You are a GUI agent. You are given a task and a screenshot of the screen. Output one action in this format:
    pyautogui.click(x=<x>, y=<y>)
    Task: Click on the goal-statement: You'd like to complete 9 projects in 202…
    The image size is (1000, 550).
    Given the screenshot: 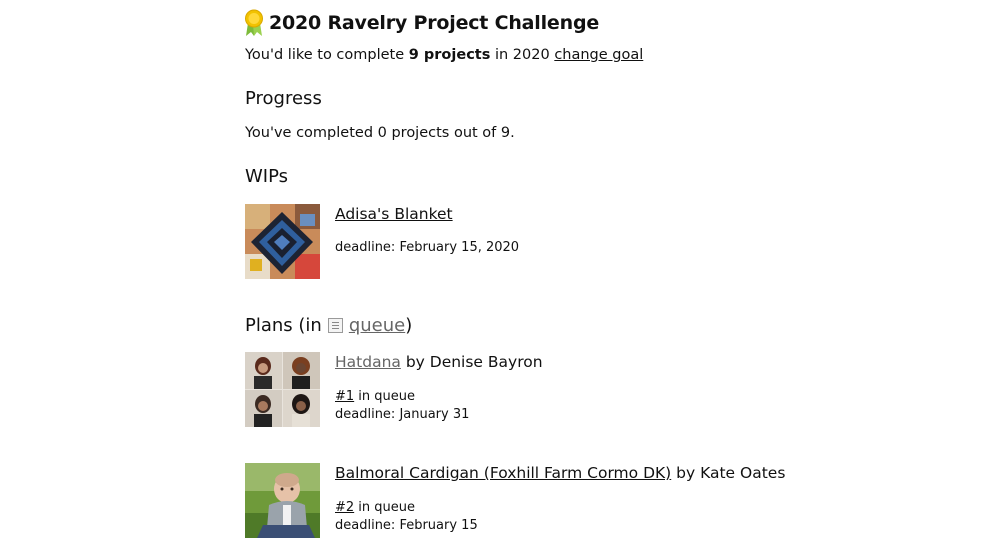 What is the action you would take?
    pyautogui.click(x=444, y=55)
    